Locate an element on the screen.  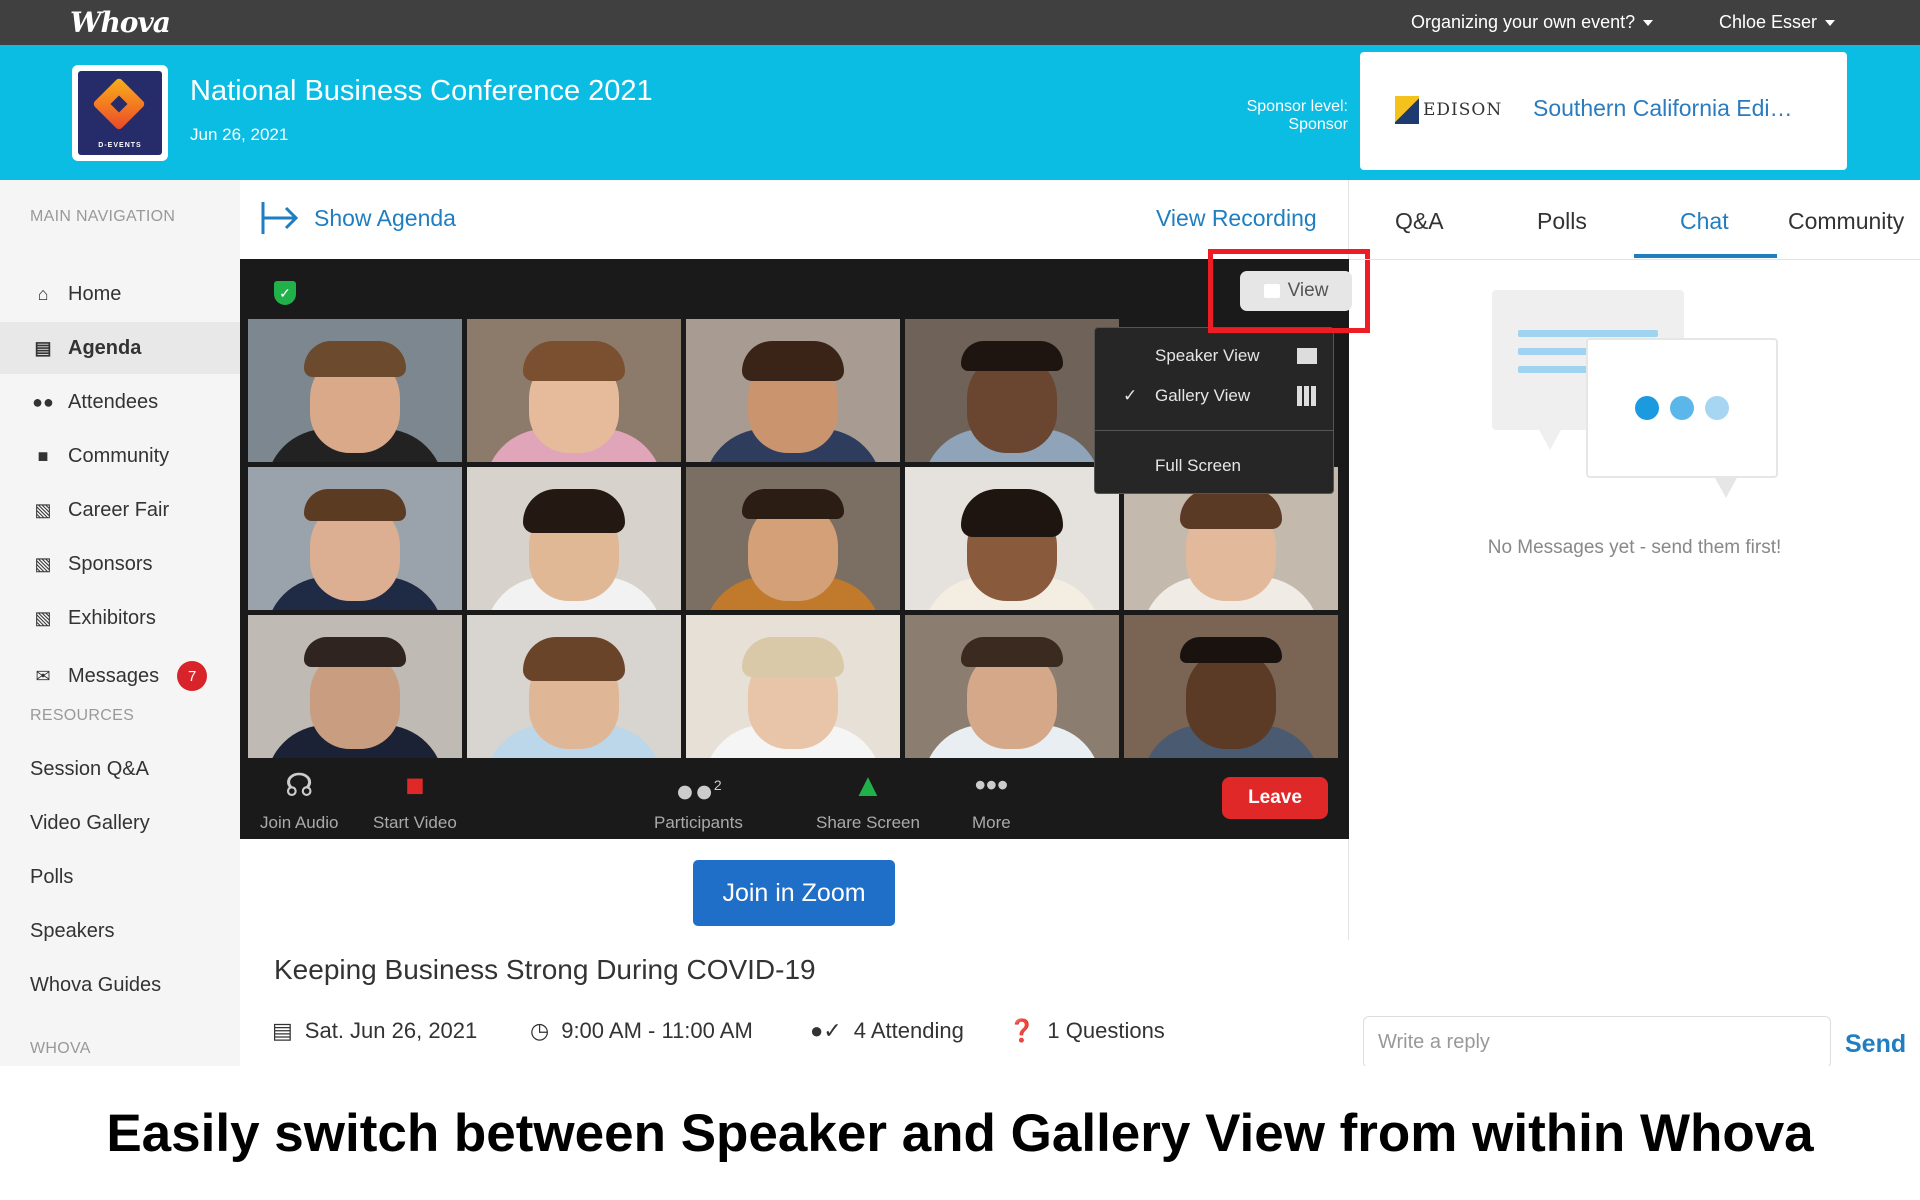
sidebar-item-speakers: Speakers is located at coordinates (72, 931).